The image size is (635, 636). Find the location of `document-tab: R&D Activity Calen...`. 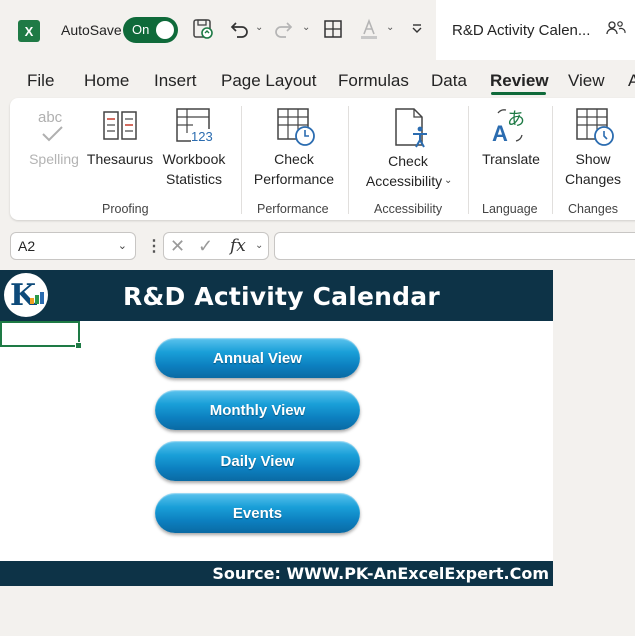

document-tab: R&D Activity Calen... is located at coordinates (535, 30).